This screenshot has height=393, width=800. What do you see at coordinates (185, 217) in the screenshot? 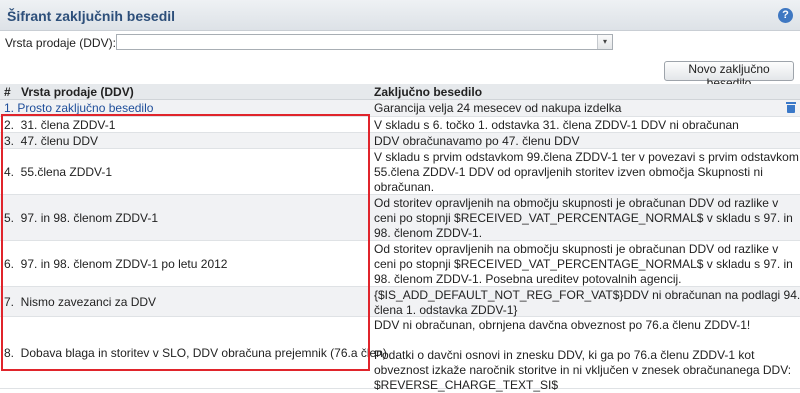
I see `sale-type-cell: 5. 97. in 98. členom ZDDV-1` at bounding box center [185, 217].